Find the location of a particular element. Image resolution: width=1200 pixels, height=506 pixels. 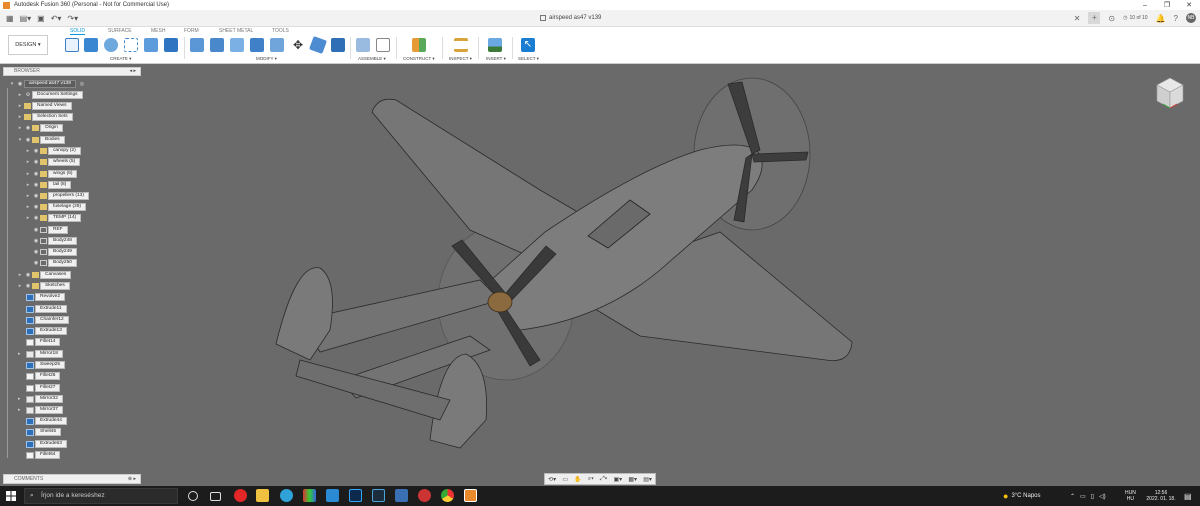

tree-item-propellers: ▸ ◉ propellers (13) is located at coordinates (56, 196).